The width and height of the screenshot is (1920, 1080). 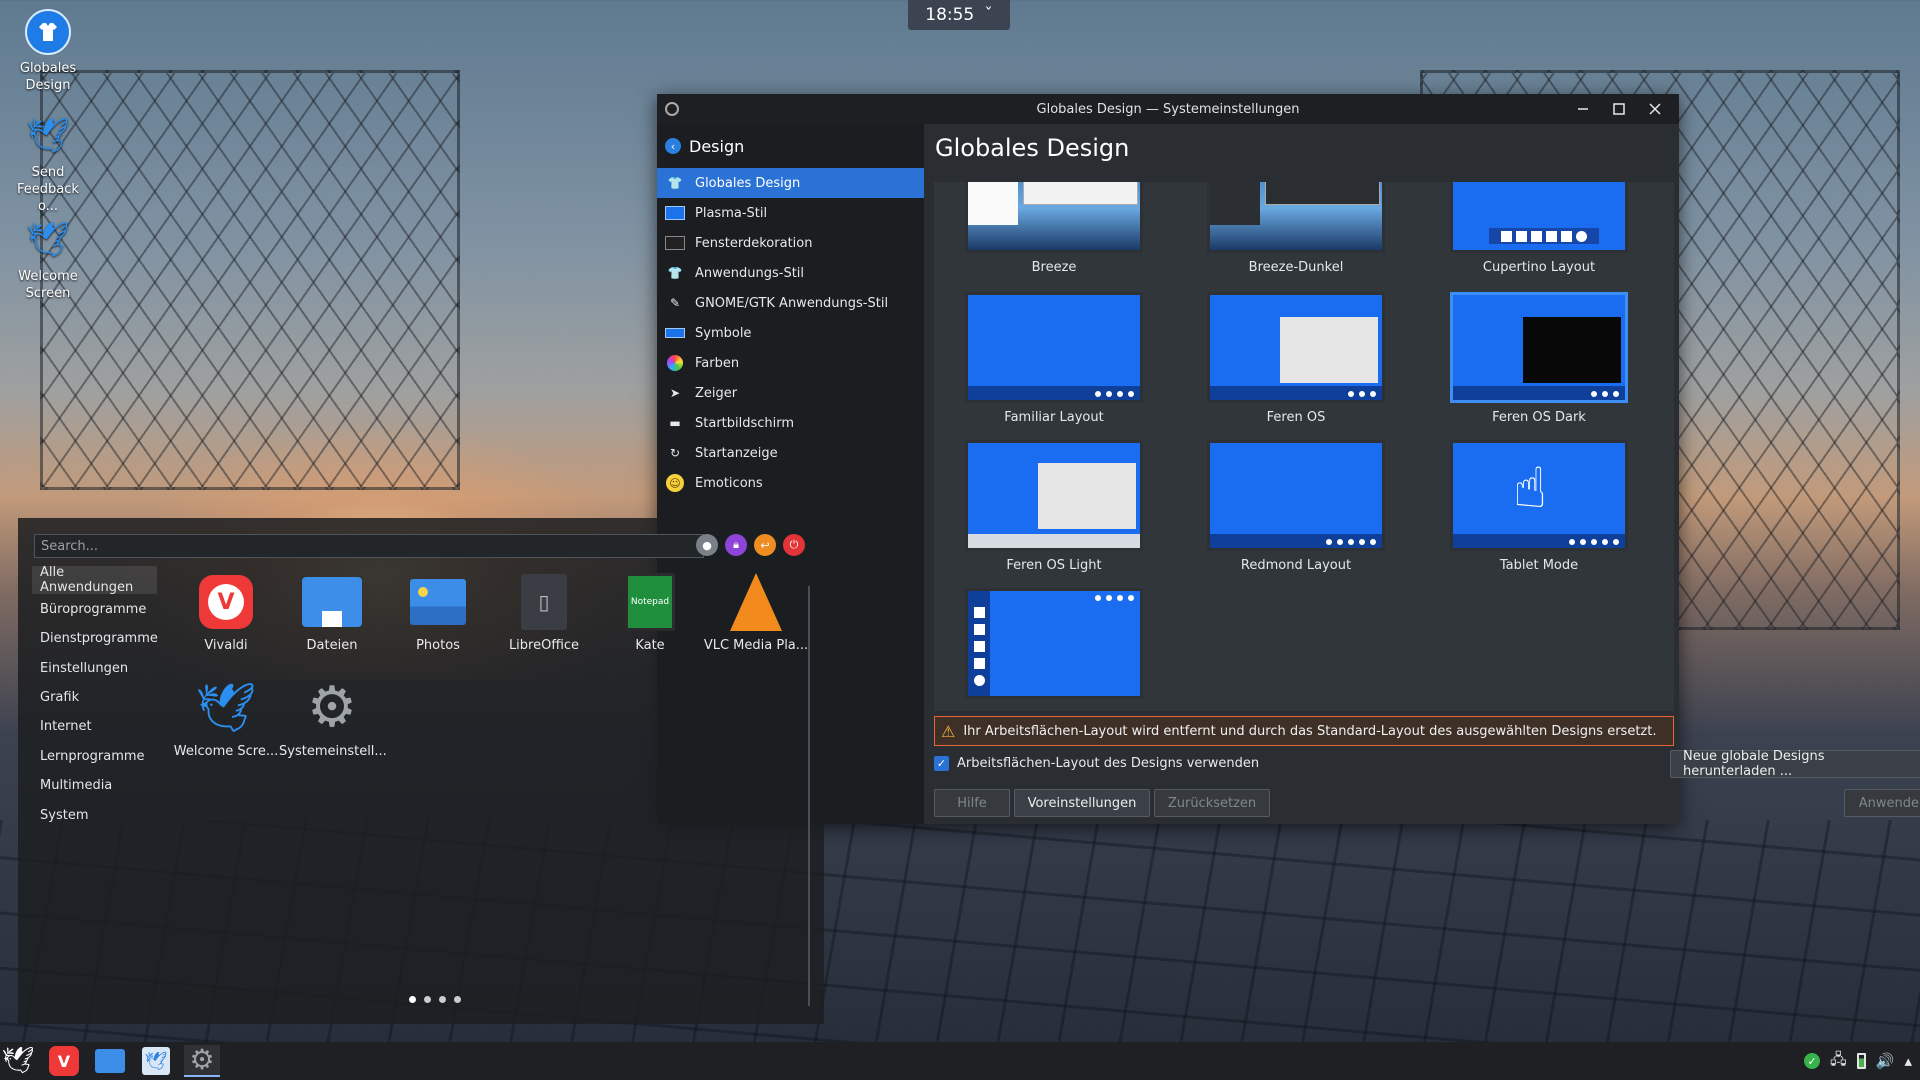 What do you see at coordinates (48, 51) in the screenshot?
I see `desktop-icon-global-theme: Globales Design` at bounding box center [48, 51].